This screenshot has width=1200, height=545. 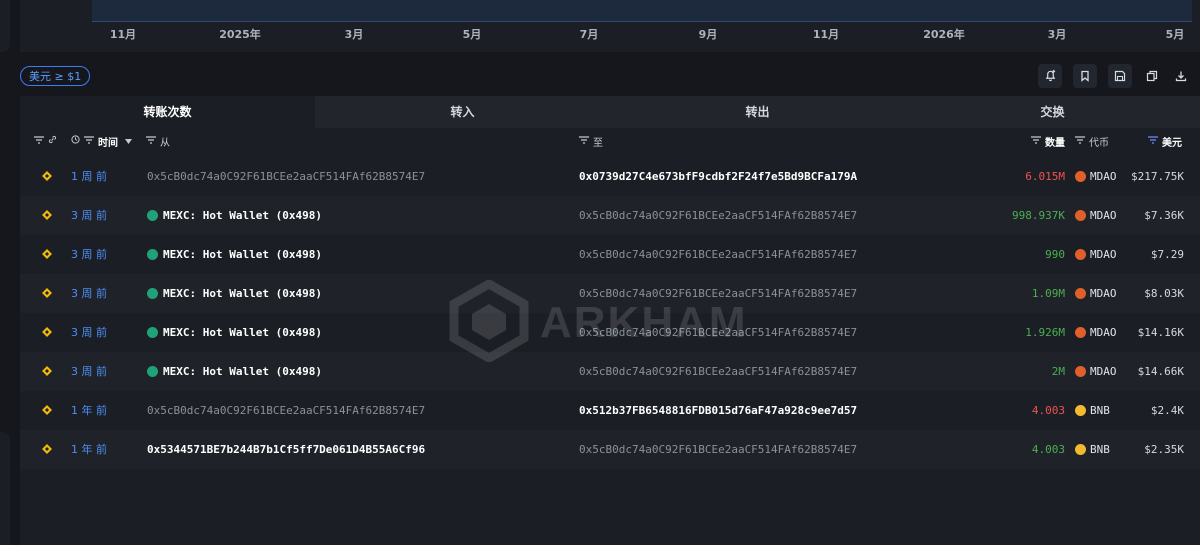 What do you see at coordinates (165, 143) in the screenshot?
I see `from-header-label: 从` at bounding box center [165, 143].